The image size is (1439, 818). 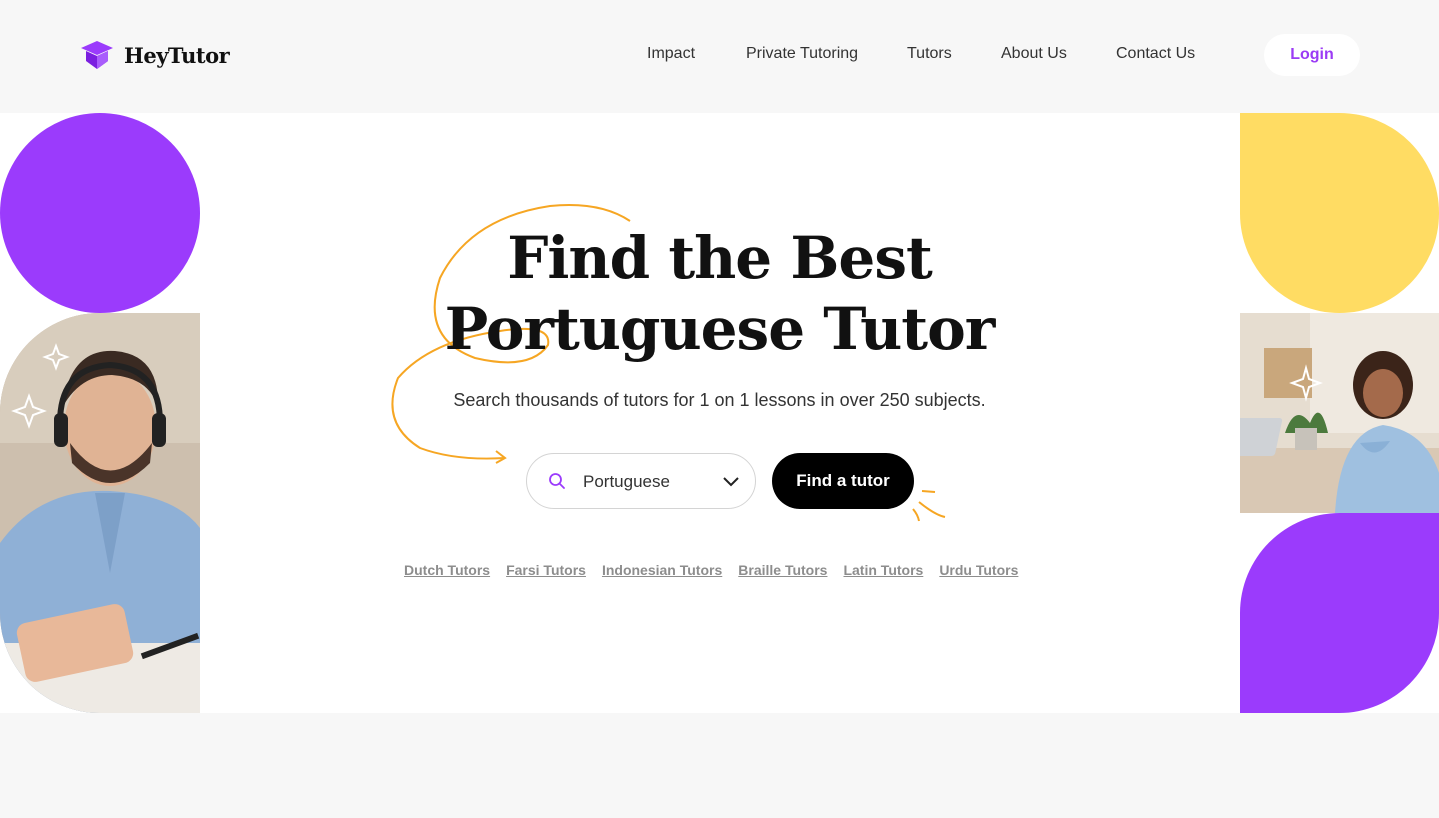 What do you see at coordinates (97, 55) in the screenshot?
I see `graduation-cap-icon` at bounding box center [97, 55].